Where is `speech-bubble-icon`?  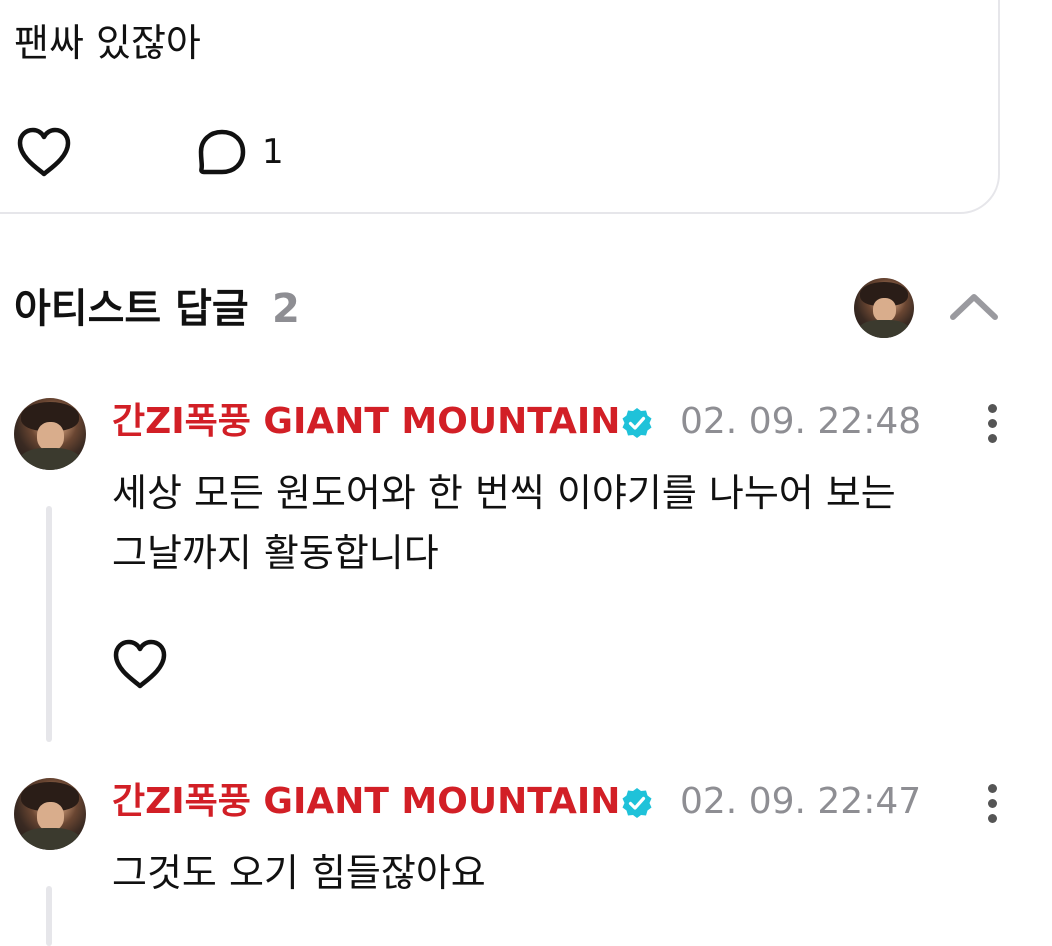 speech-bubble-icon is located at coordinates (222, 153).